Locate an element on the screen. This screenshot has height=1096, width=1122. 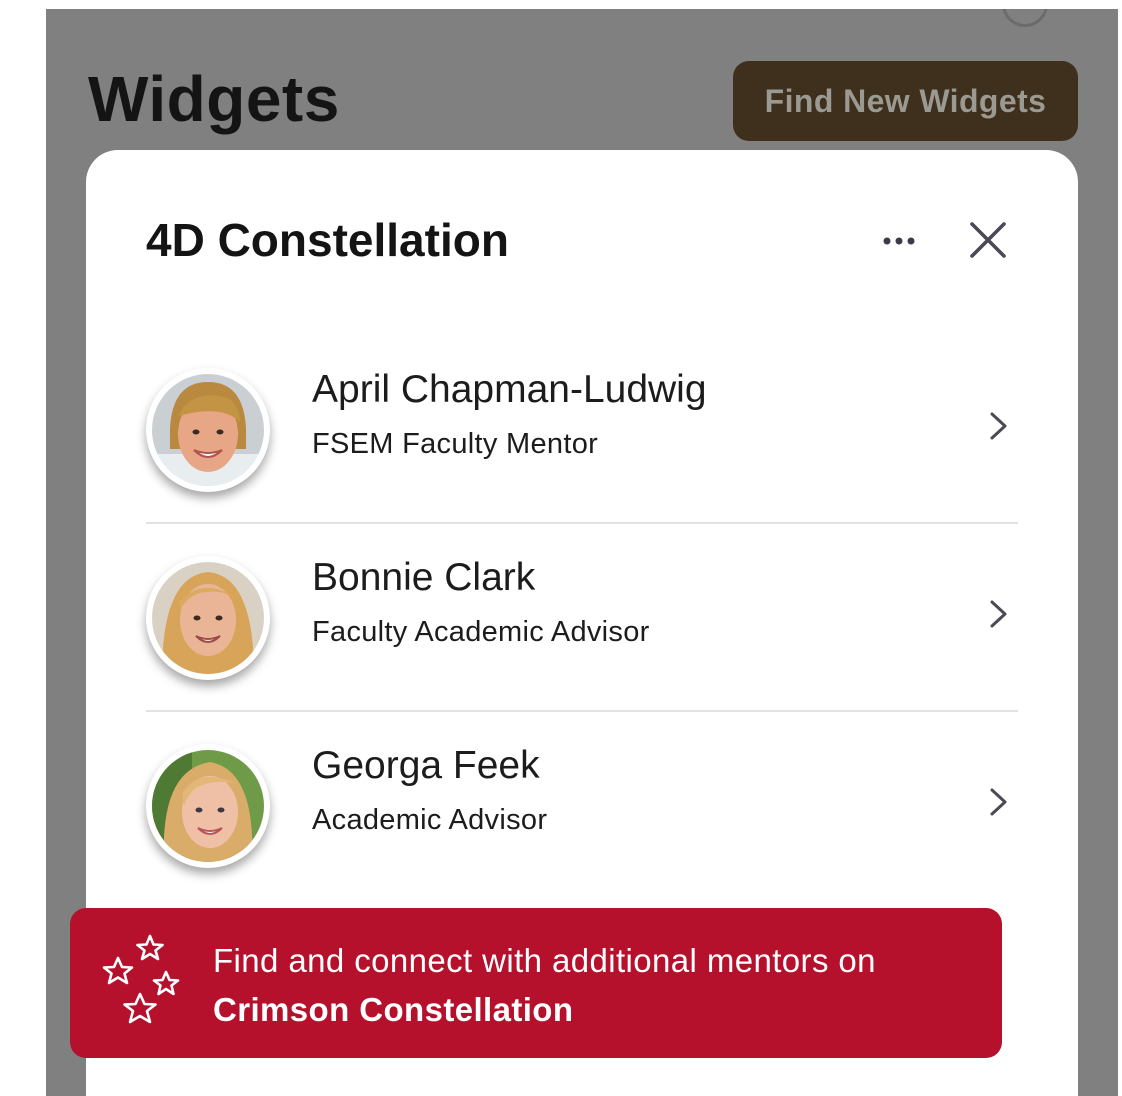
mentor-role: Faculty Academic Advisor is located at coordinates (481, 632).